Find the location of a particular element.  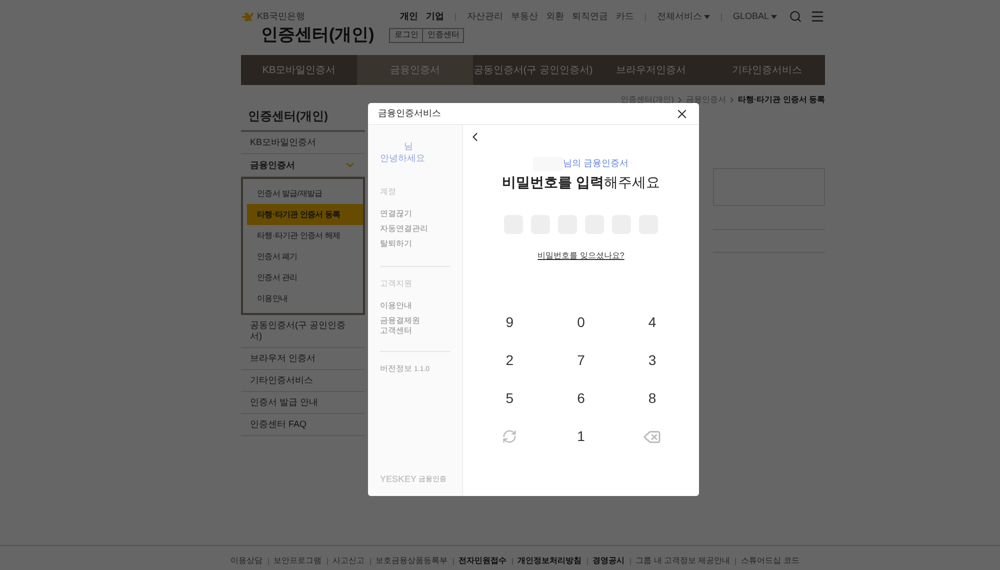

footer-link: 전자민원접수 is located at coordinates (482, 561).